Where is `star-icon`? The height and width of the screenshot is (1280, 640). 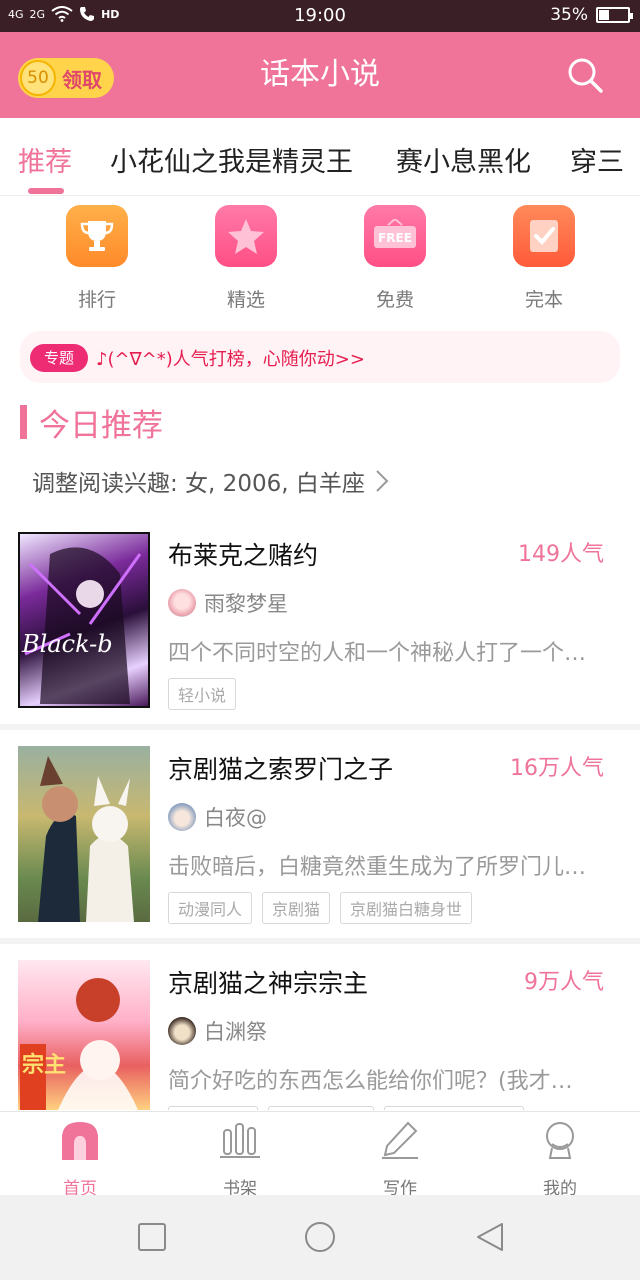
star-icon is located at coordinates (246, 236).